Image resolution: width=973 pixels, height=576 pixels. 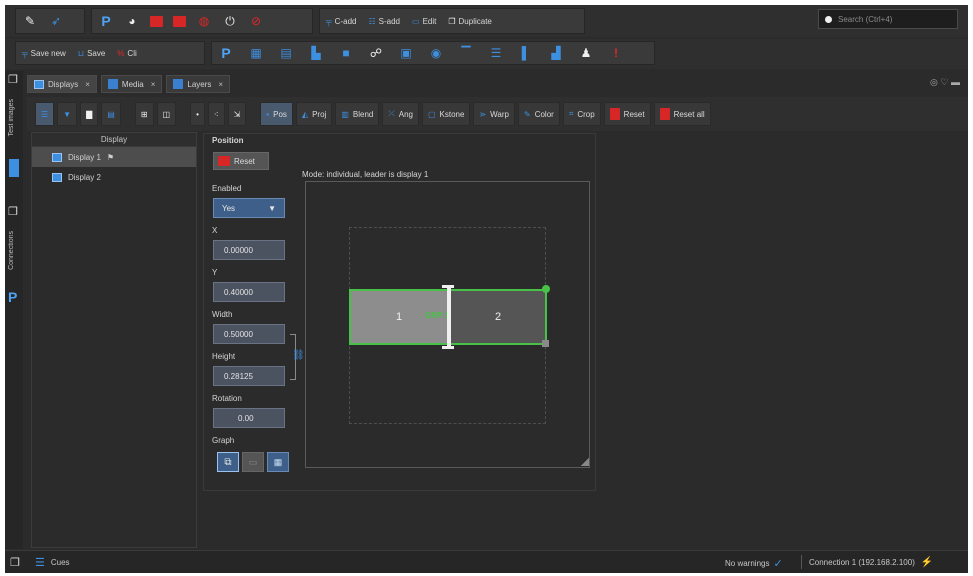 I want to click on x-field: 0.00000, so click(x=249, y=250).